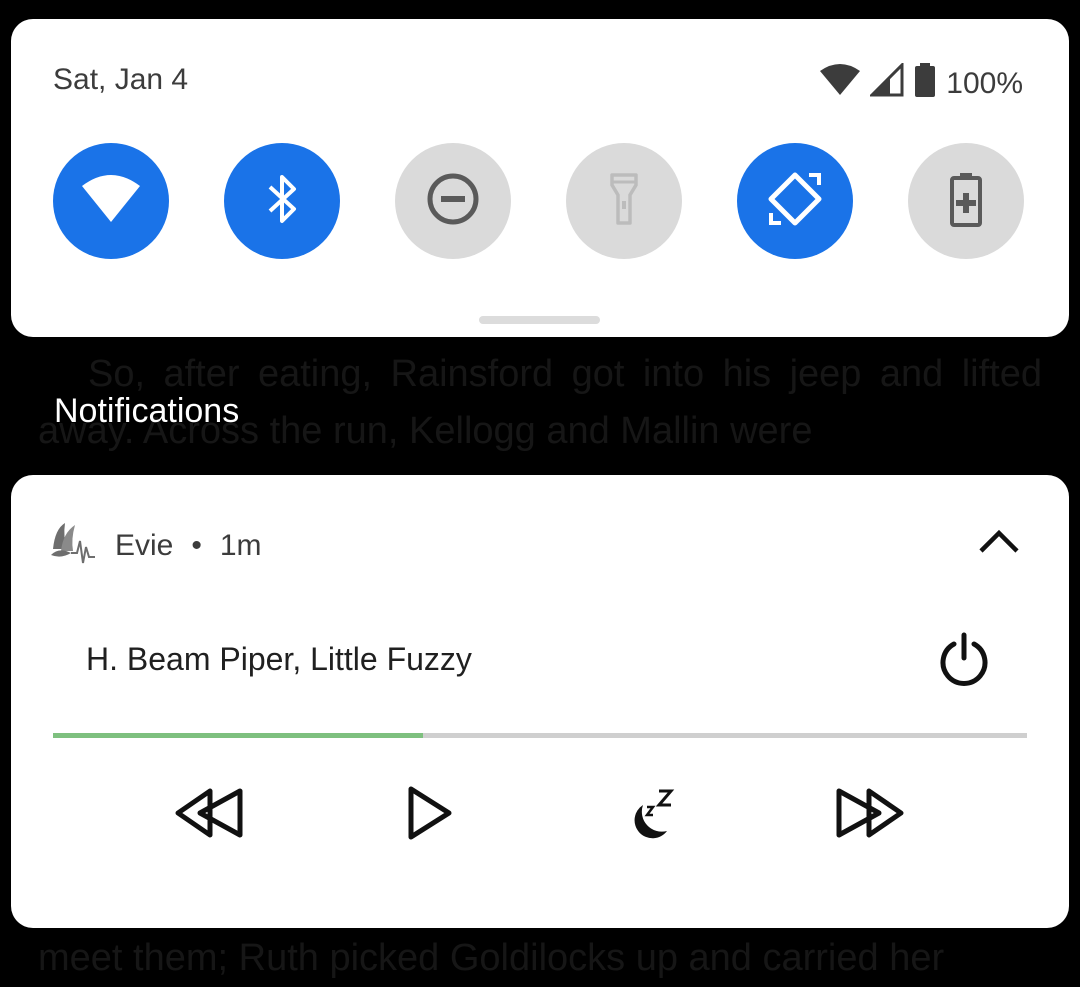 This screenshot has height=987, width=1080. I want to click on auto-rotate-tile, so click(795, 201).